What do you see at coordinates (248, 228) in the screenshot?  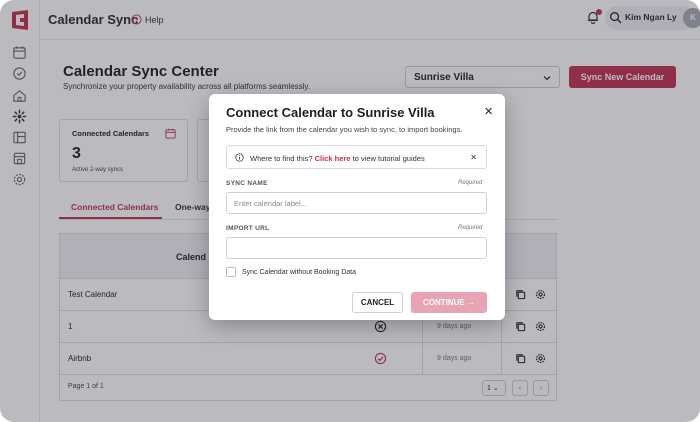 I see `import-url-label: IMPORT URL` at bounding box center [248, 228].